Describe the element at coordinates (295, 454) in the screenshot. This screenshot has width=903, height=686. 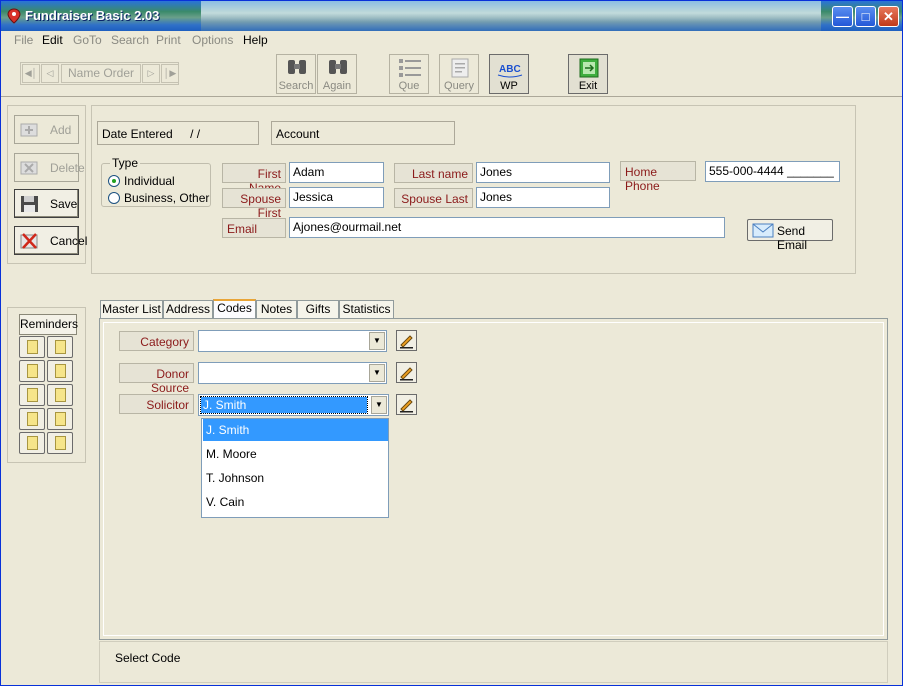
I see `dropdown-option: M. Moore` at that location.